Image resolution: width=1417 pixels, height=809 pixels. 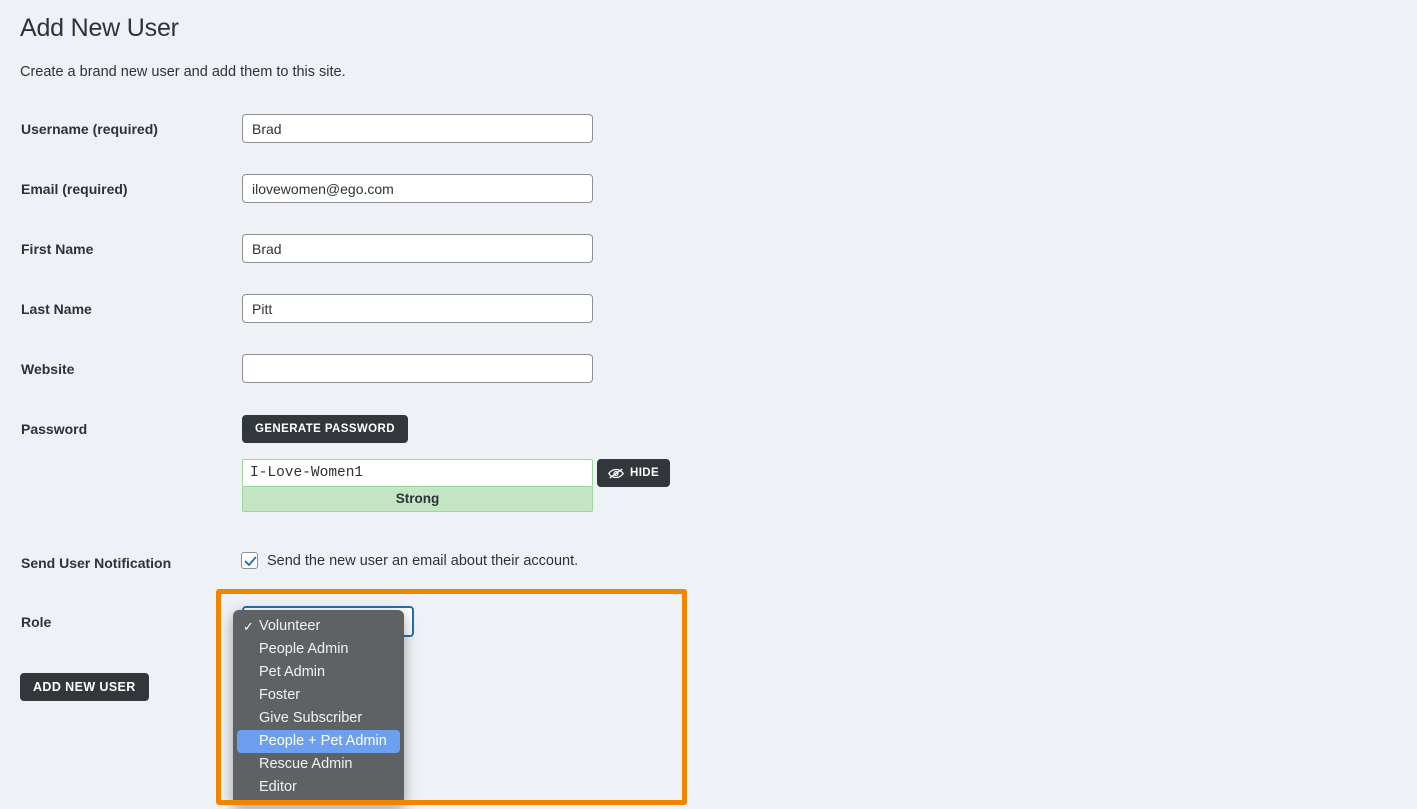 I want to click on username-label: Username (required), so click(x=89, y=129).